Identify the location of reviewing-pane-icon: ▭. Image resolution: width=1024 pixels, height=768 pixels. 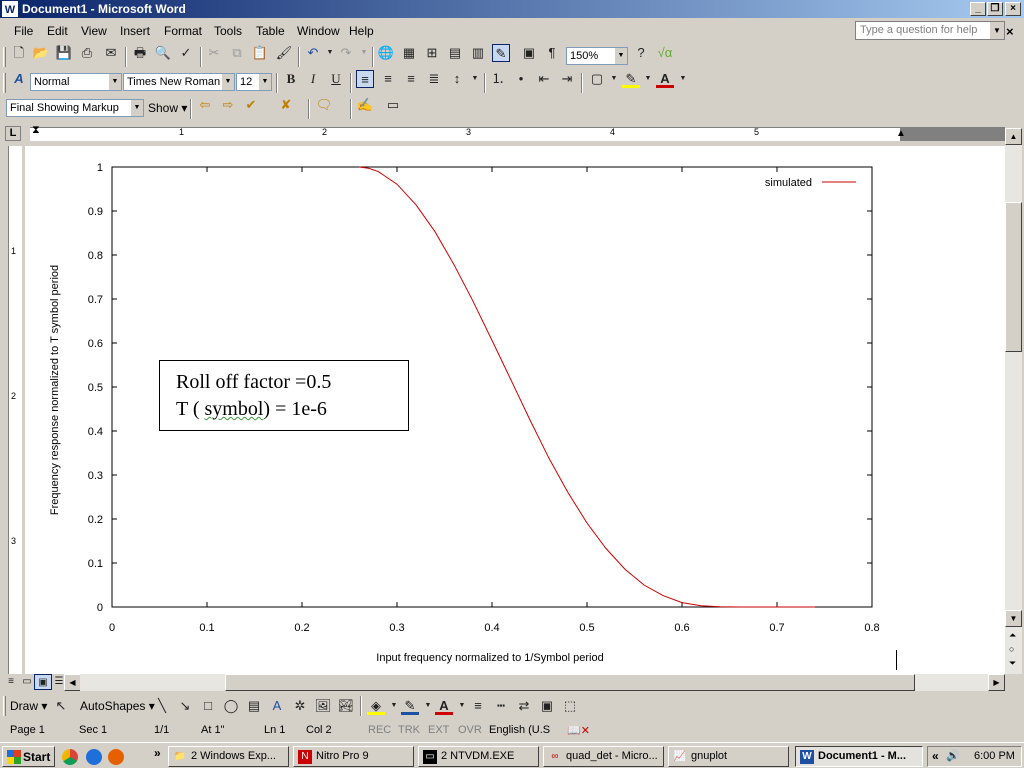
(393, 105).